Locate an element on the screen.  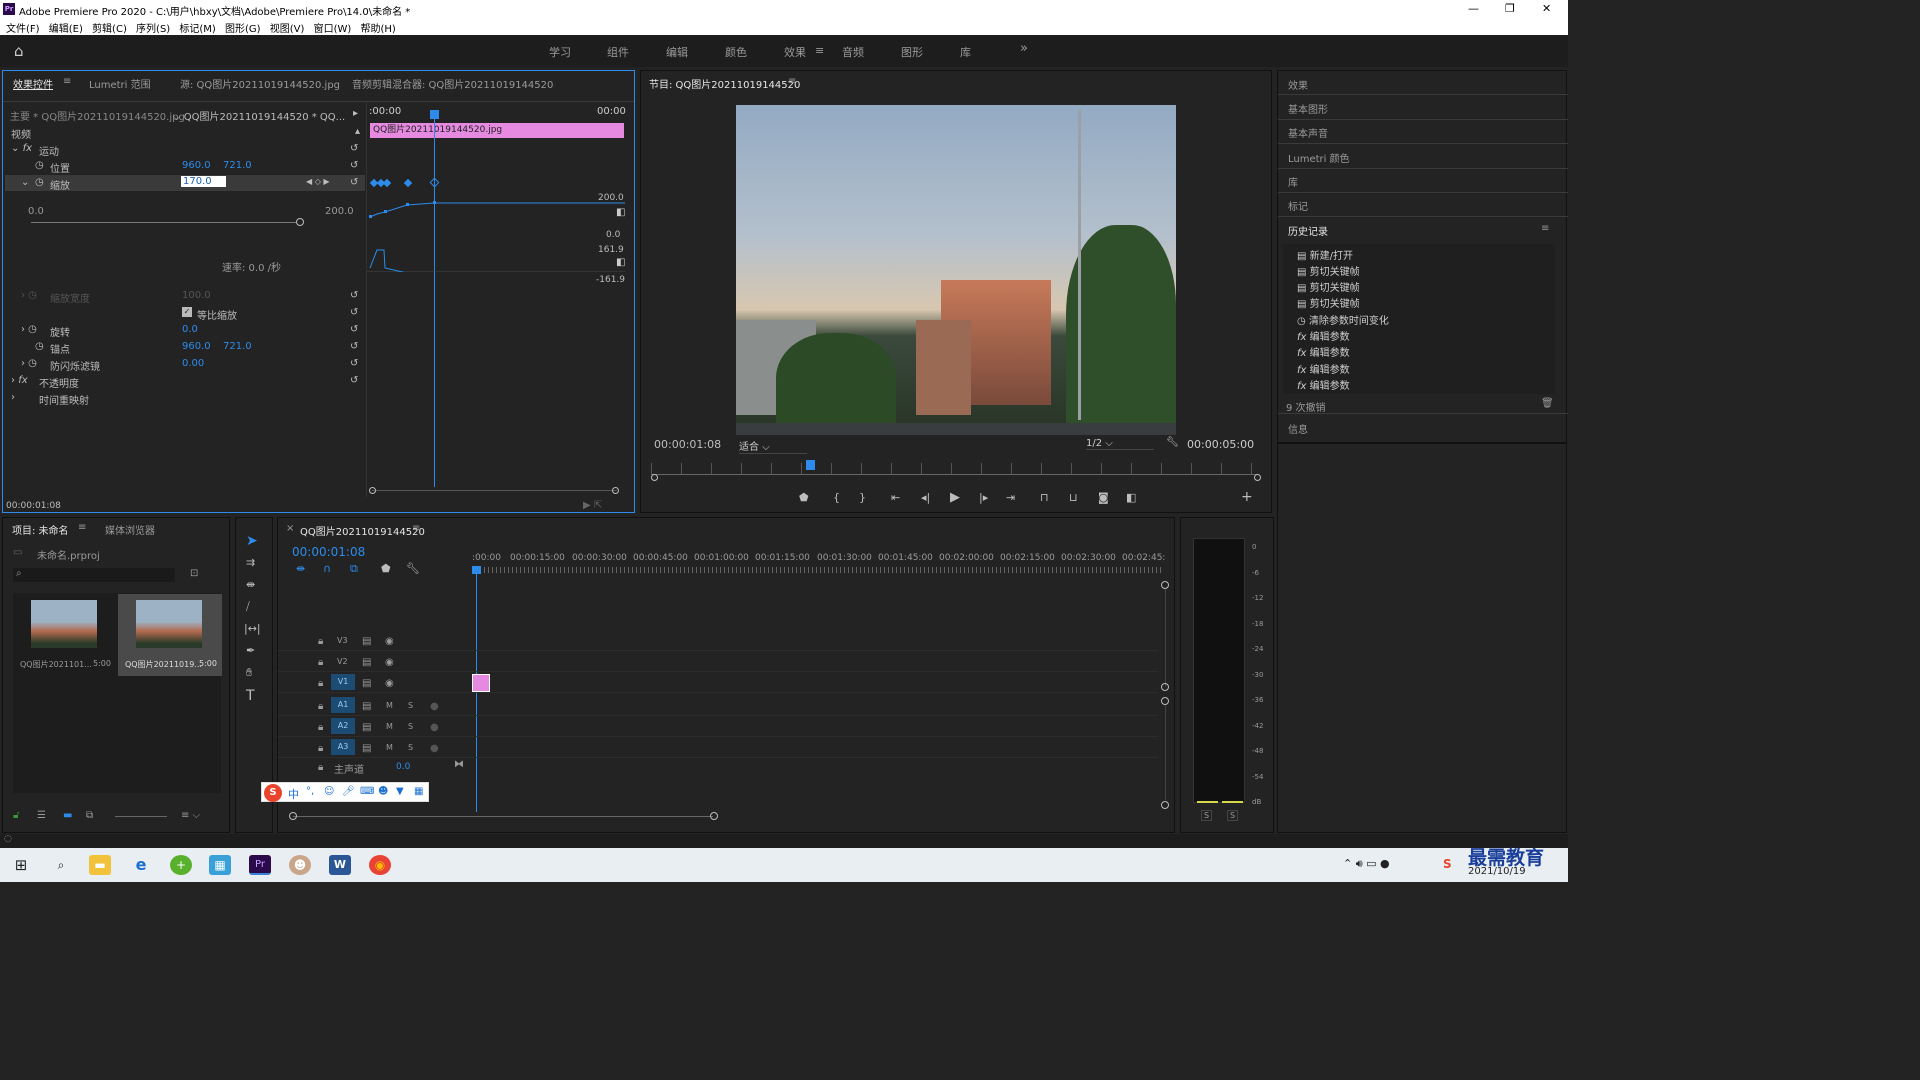
kf-zoom-right-handle is located at coordinates (615, 490).